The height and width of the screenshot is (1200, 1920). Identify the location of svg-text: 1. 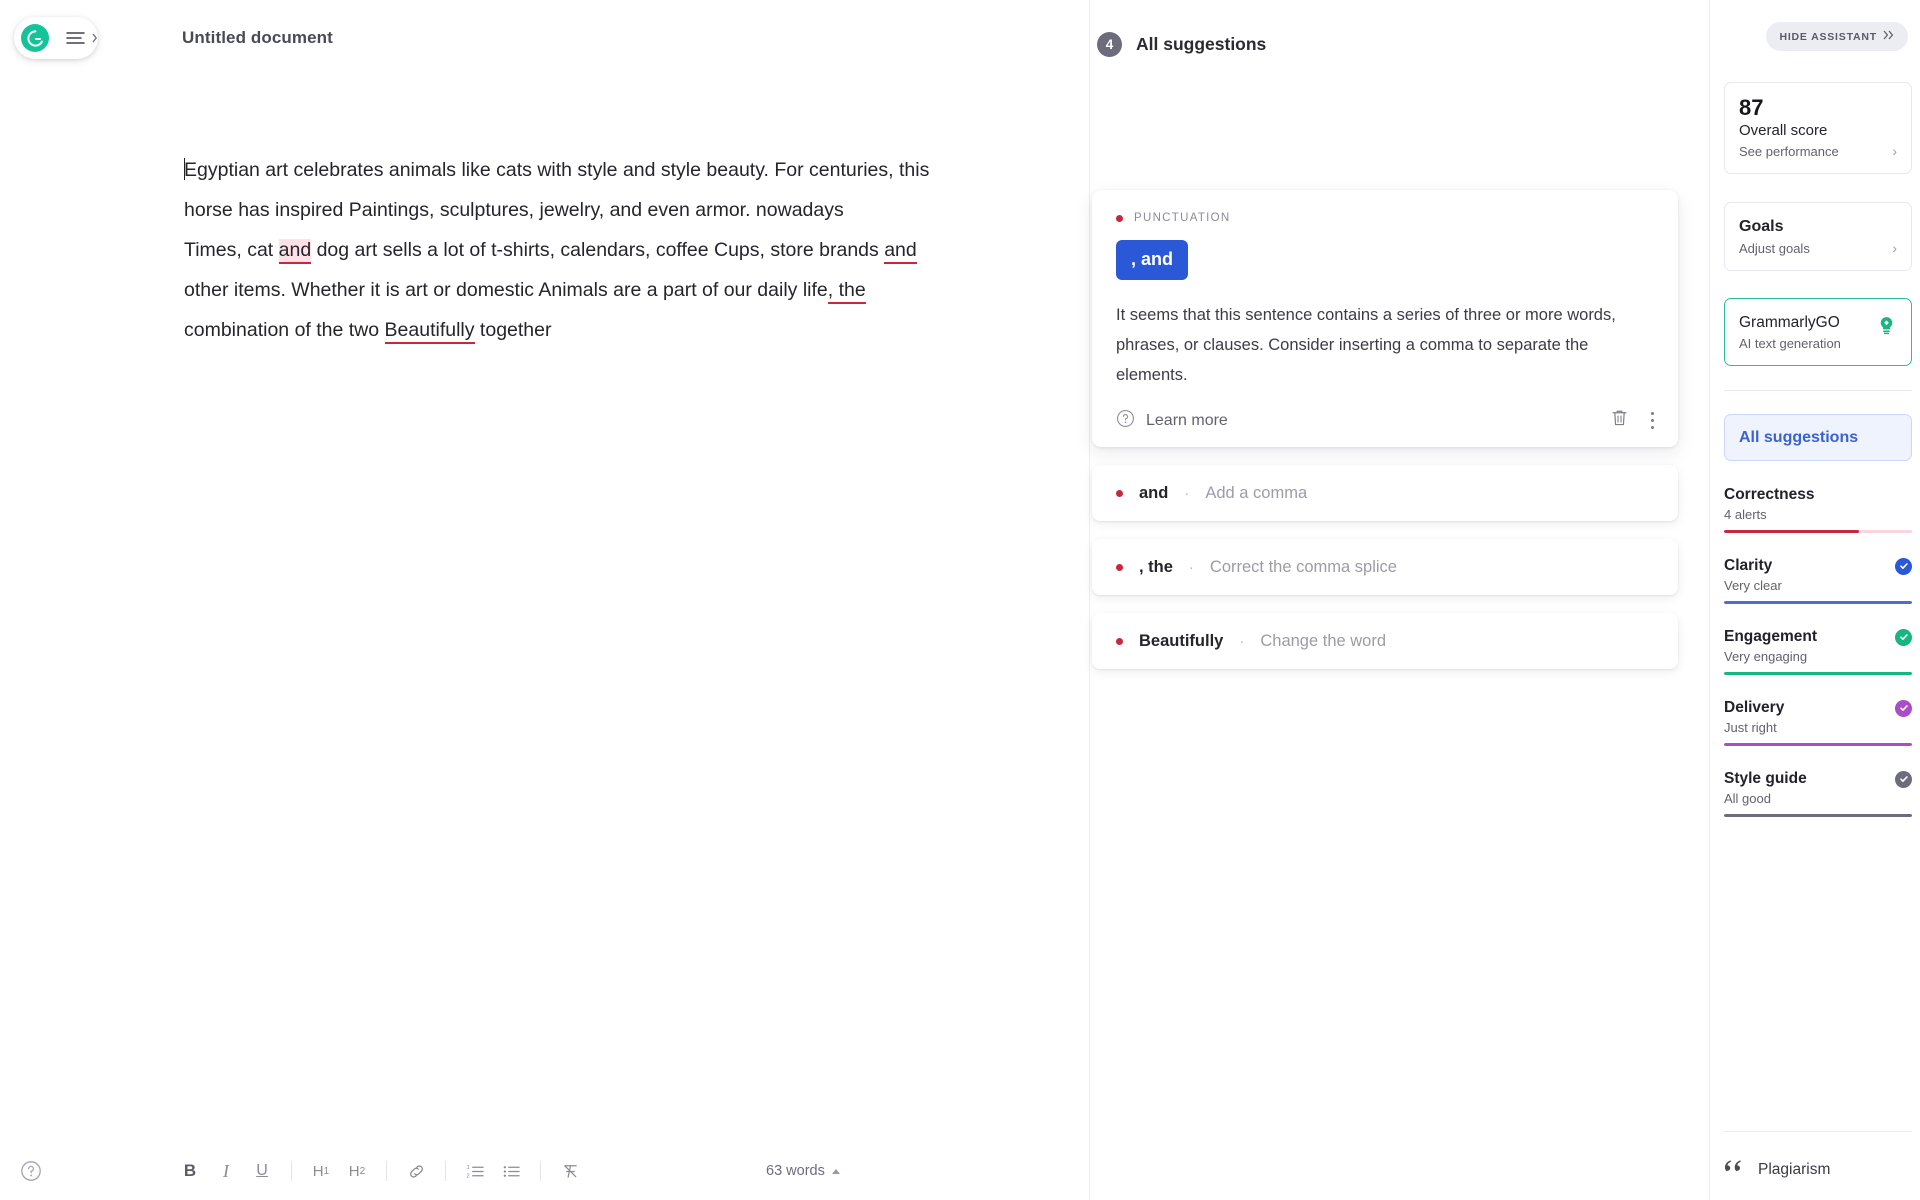
(467, 1168).